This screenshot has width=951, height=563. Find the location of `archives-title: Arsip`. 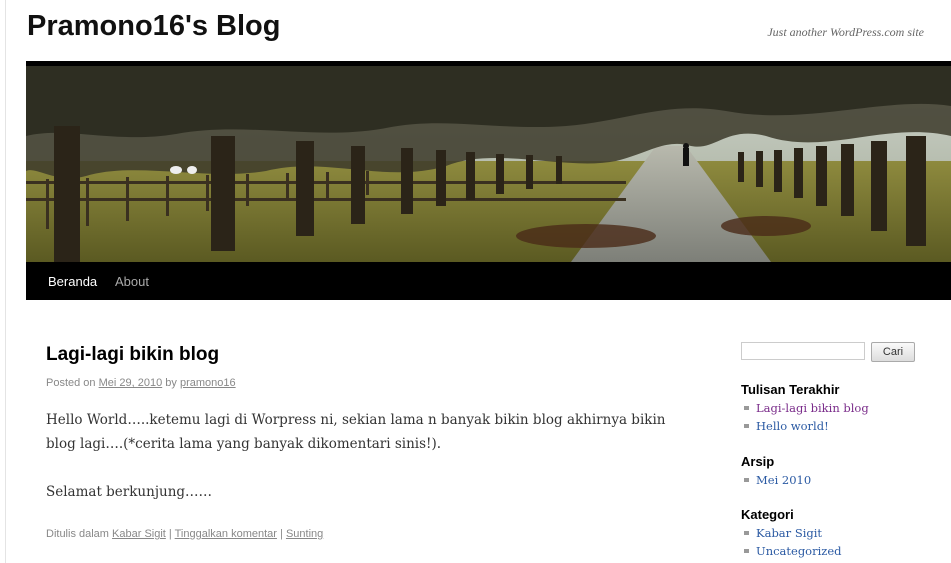

archives-title: Arsip is located at coordinates (758, 461).